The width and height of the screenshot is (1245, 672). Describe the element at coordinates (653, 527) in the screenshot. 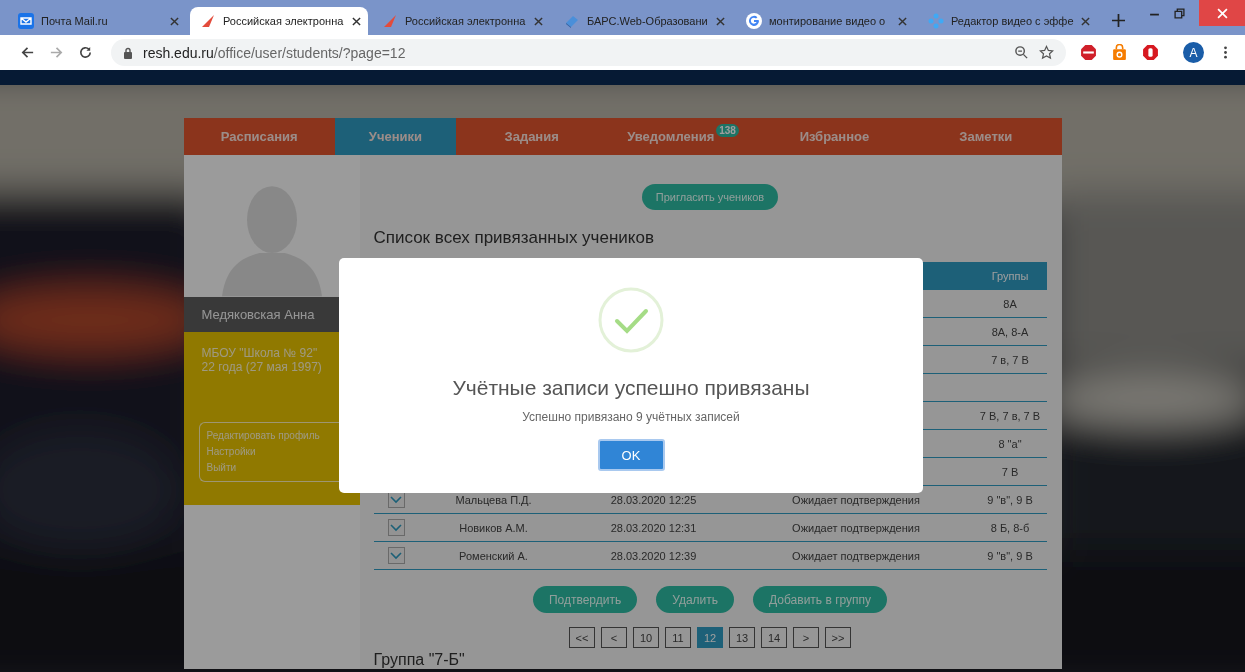

I see `date-cell: 28.03.2020 12:31` at that location.